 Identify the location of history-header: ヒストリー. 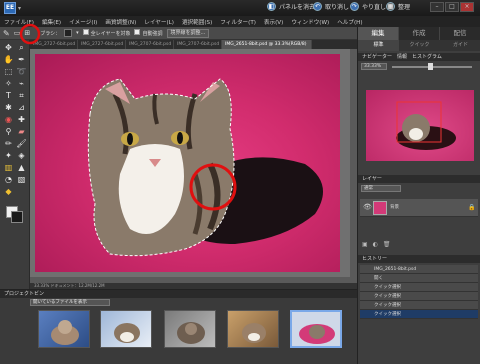
(419, 259).